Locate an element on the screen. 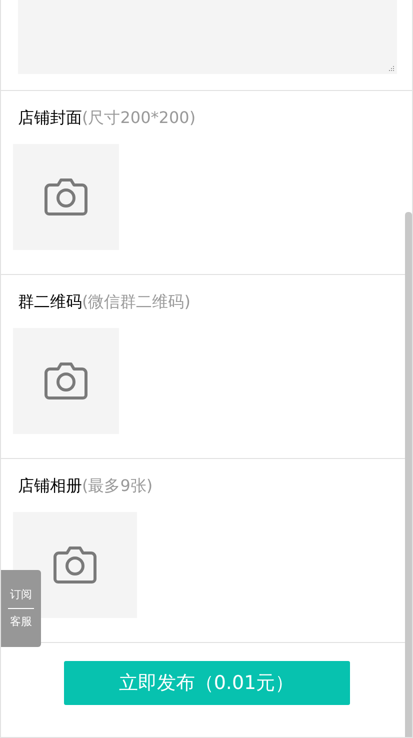 Image resolution: width=413 pixels, height=738 pixels. section-label: 群二维码(微信群二维码) is located at coordinates (105, 302).